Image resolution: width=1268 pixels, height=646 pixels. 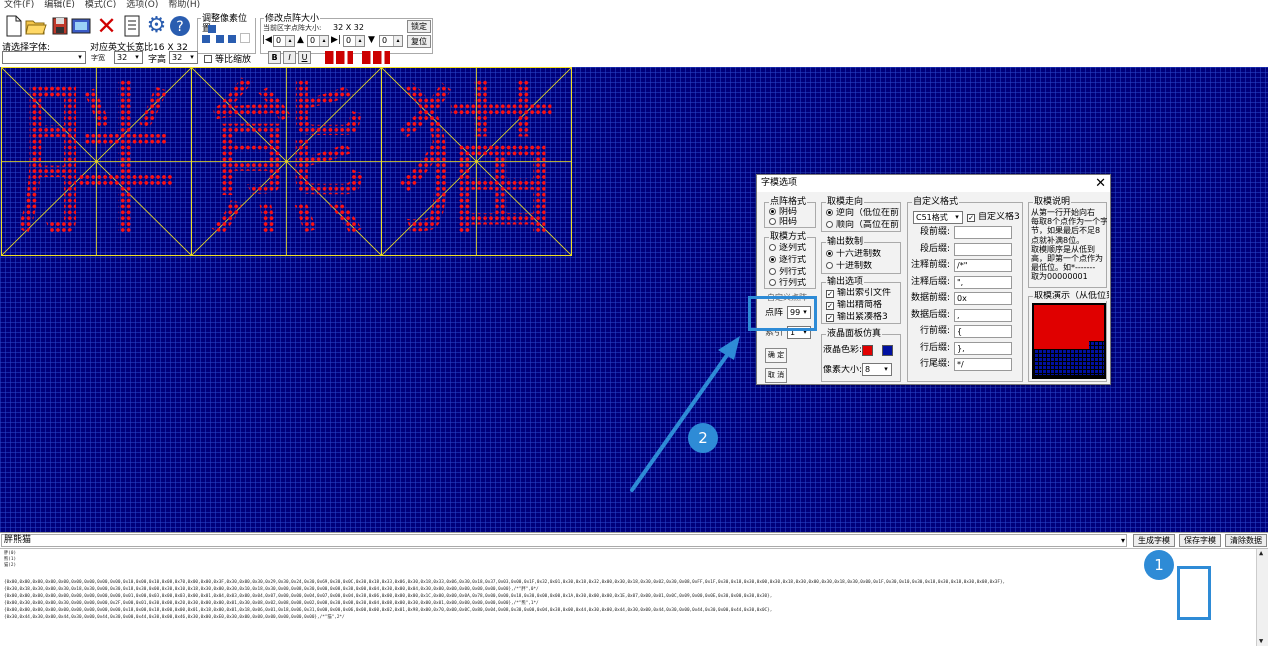 I want to click on char-glyph-1: 胖, so click(x=96, y=161).